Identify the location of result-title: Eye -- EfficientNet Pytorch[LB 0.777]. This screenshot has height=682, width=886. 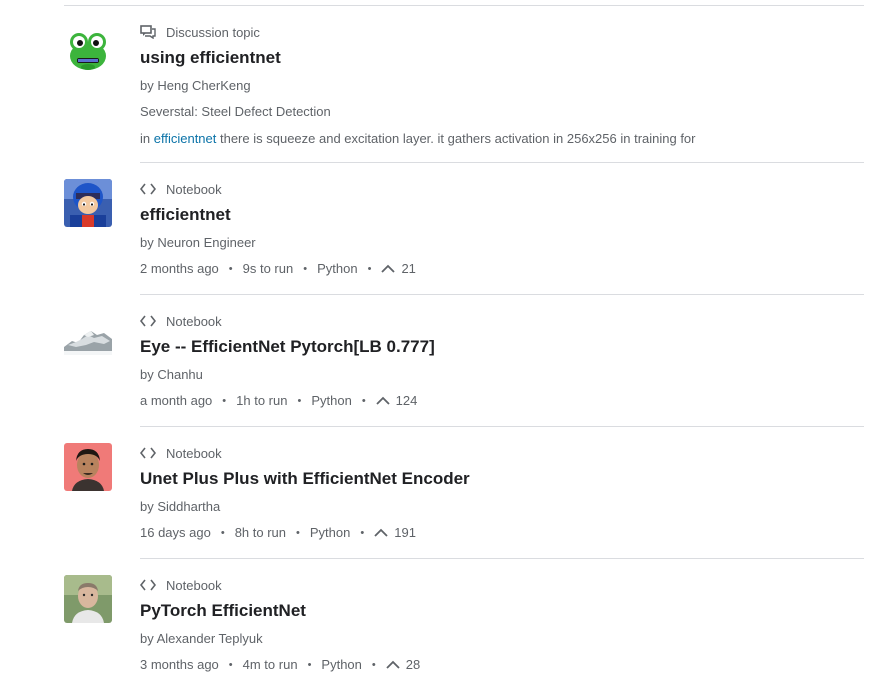
(287, 347).